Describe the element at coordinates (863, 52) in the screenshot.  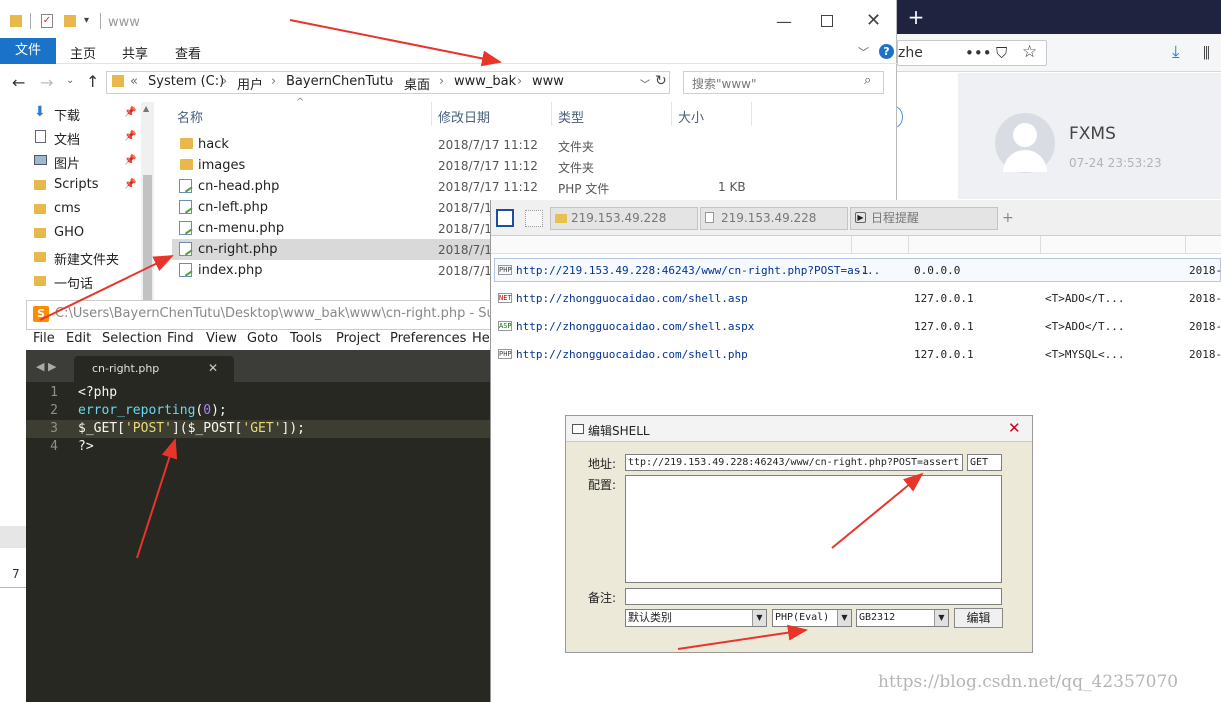
I see `ribbon-expand-icon: ﹀` at that location.